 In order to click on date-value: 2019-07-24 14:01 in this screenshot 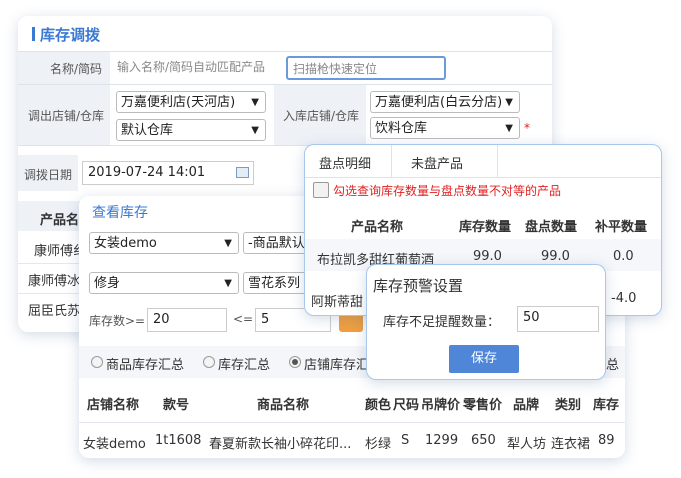, I will do `click(147, 172)`.